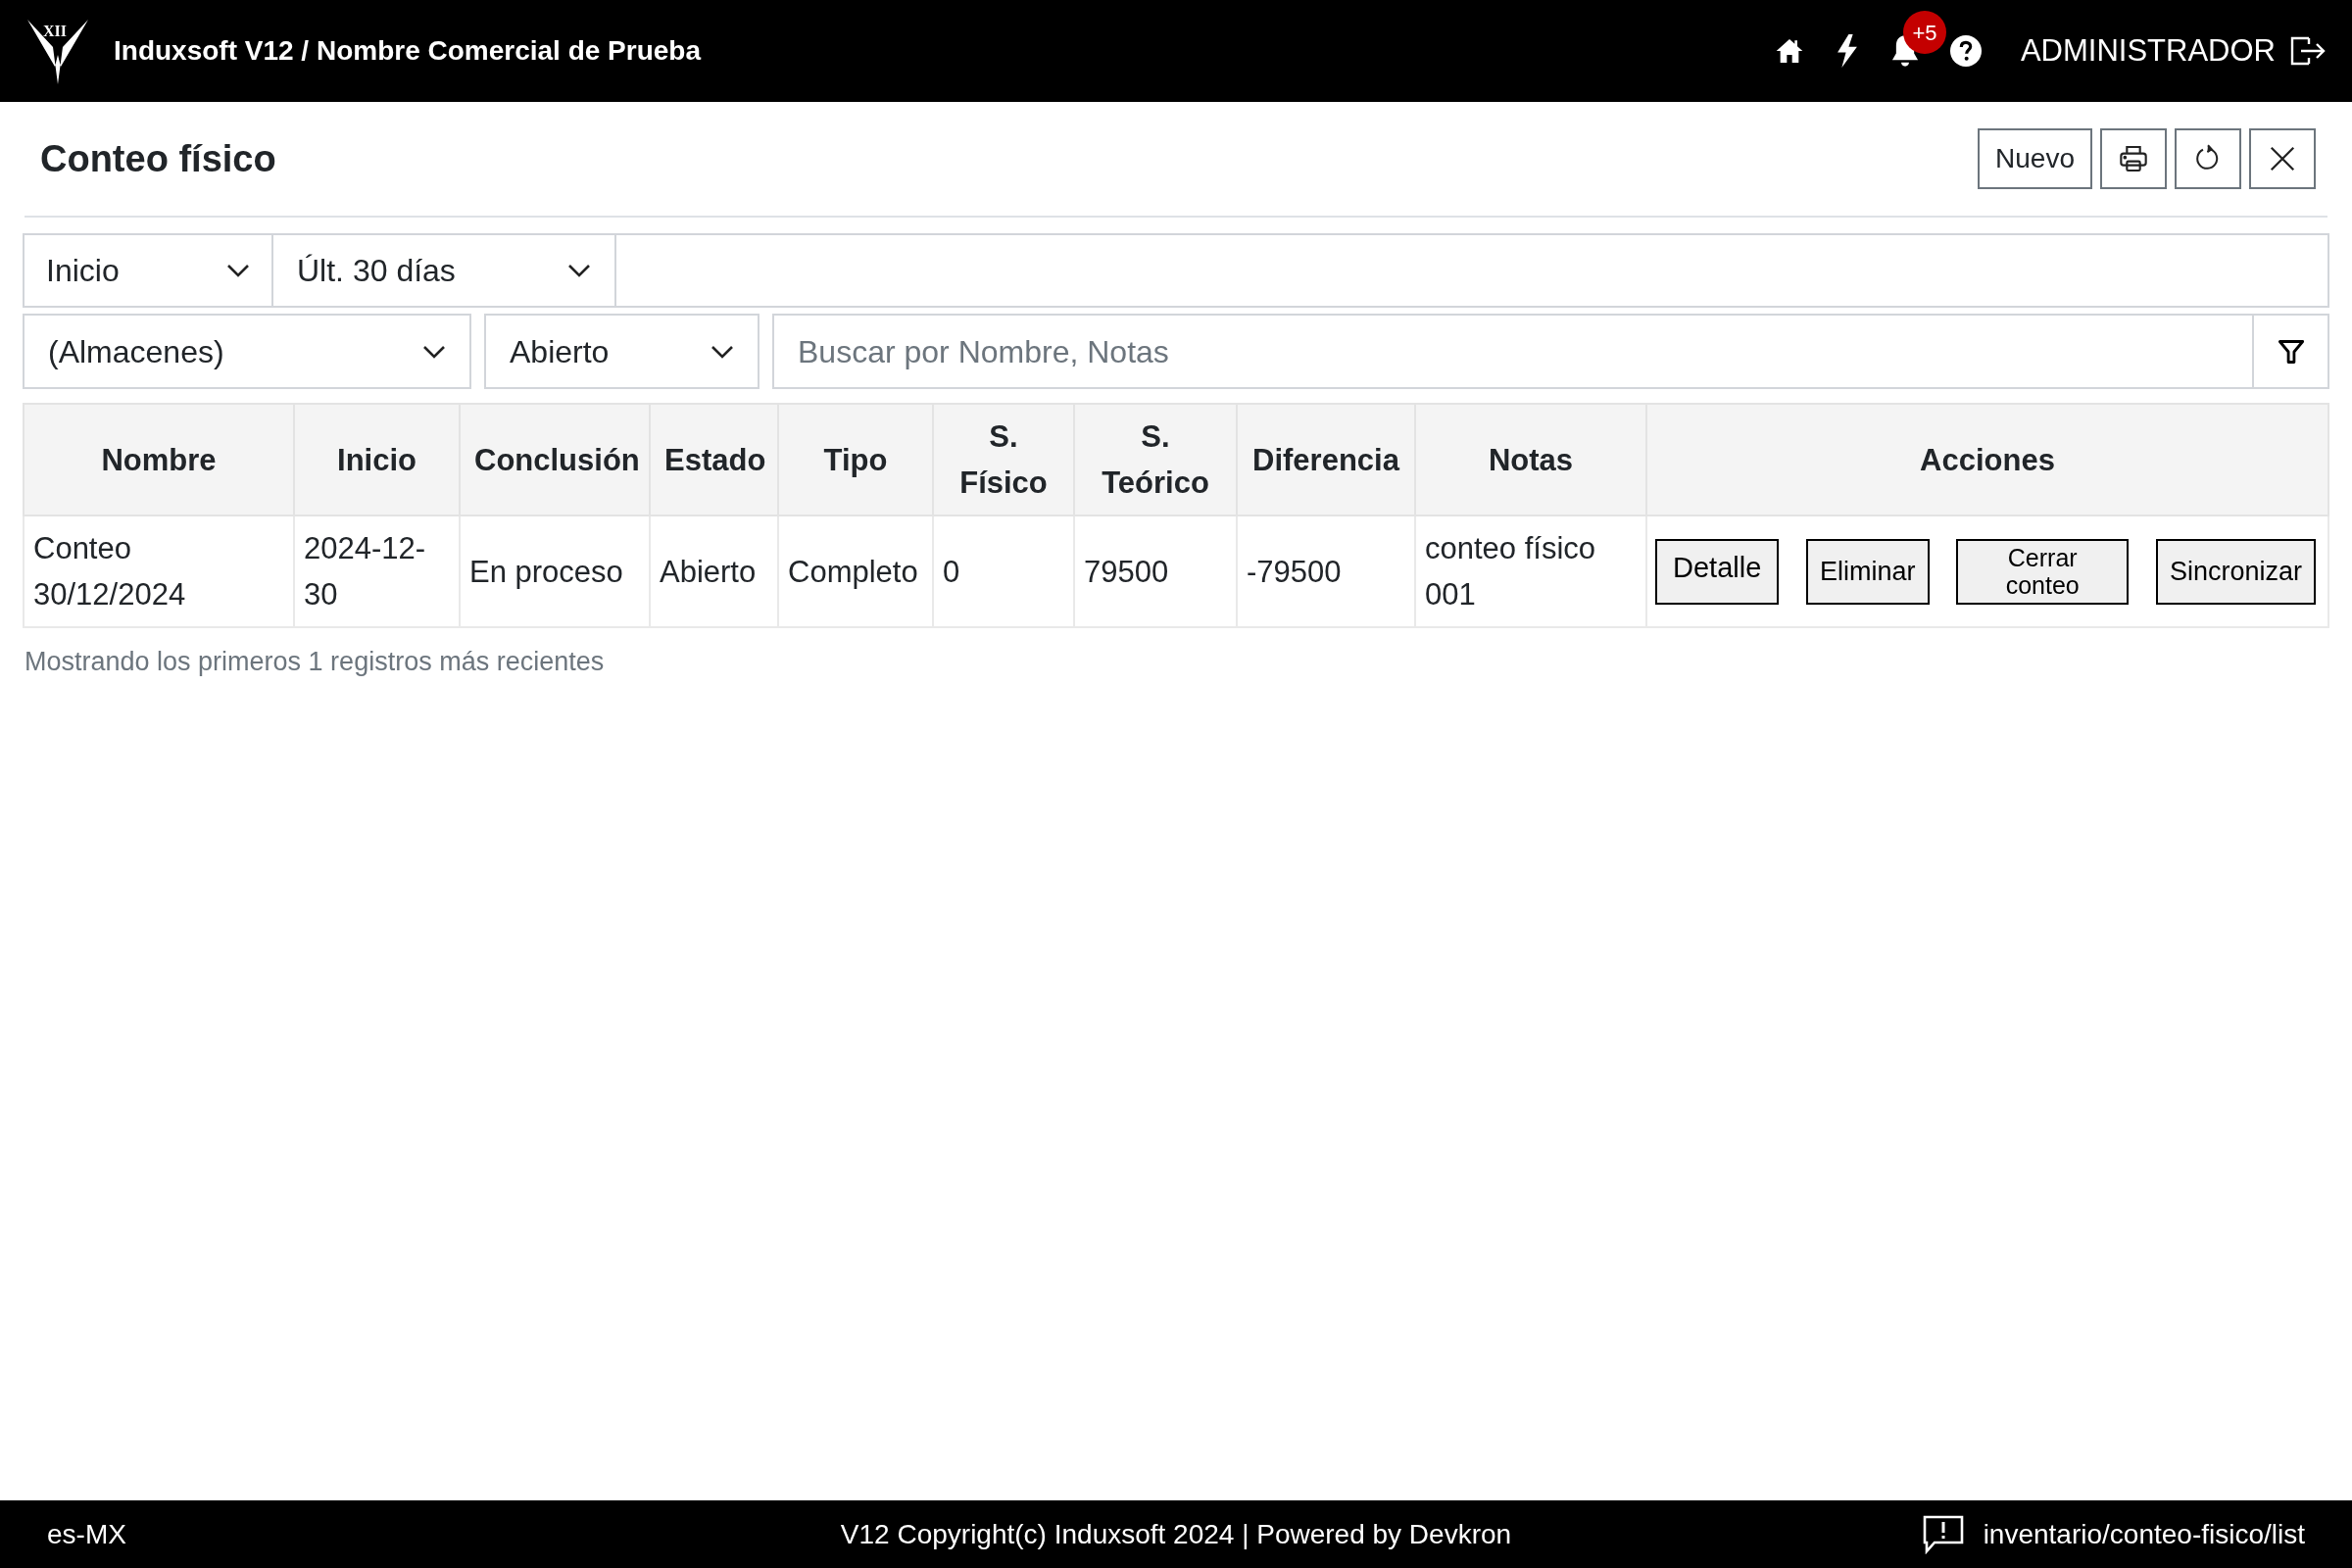 This screenshot has height=1568, width=2352. Describe the element at coordinates (1326, 459) in the screenshot. I see `column-header: Diferencia` at that location.